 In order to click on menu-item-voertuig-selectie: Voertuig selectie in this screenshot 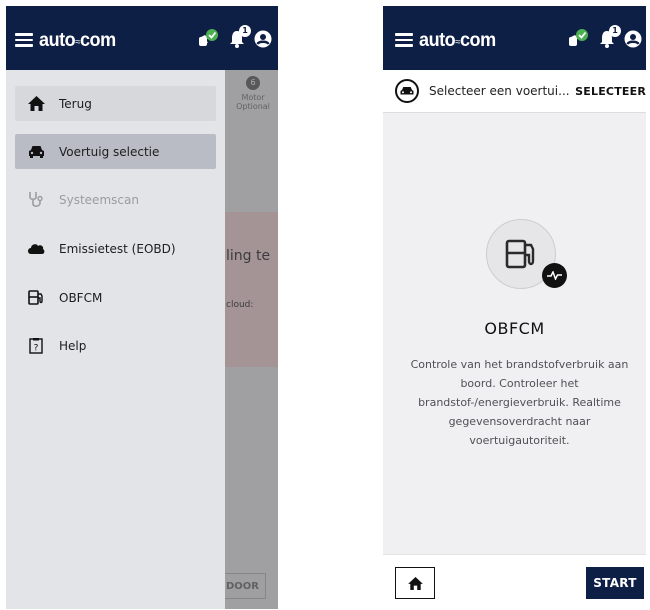, I will do `click(115, 151)`.